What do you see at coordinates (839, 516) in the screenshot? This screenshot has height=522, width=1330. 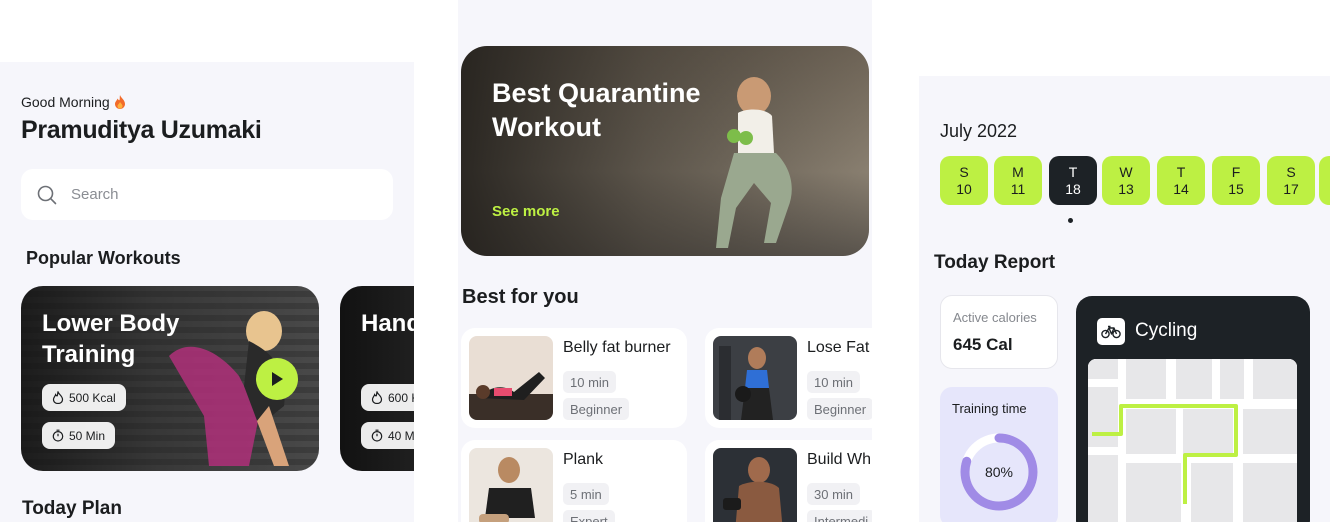 I see `level-tag: Intermedi` at bounding box center [839, 516].